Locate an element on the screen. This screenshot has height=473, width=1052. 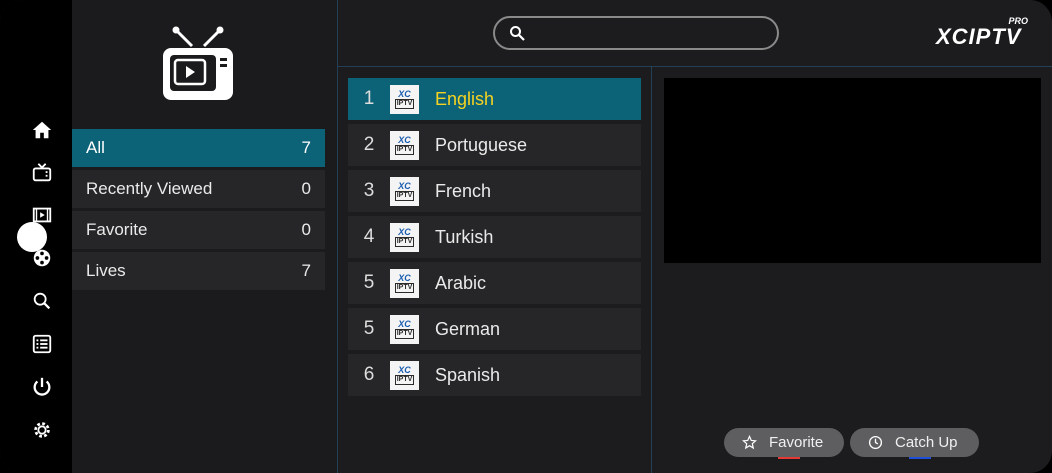
category-label: Favorite is located at coordinates (117, 229).